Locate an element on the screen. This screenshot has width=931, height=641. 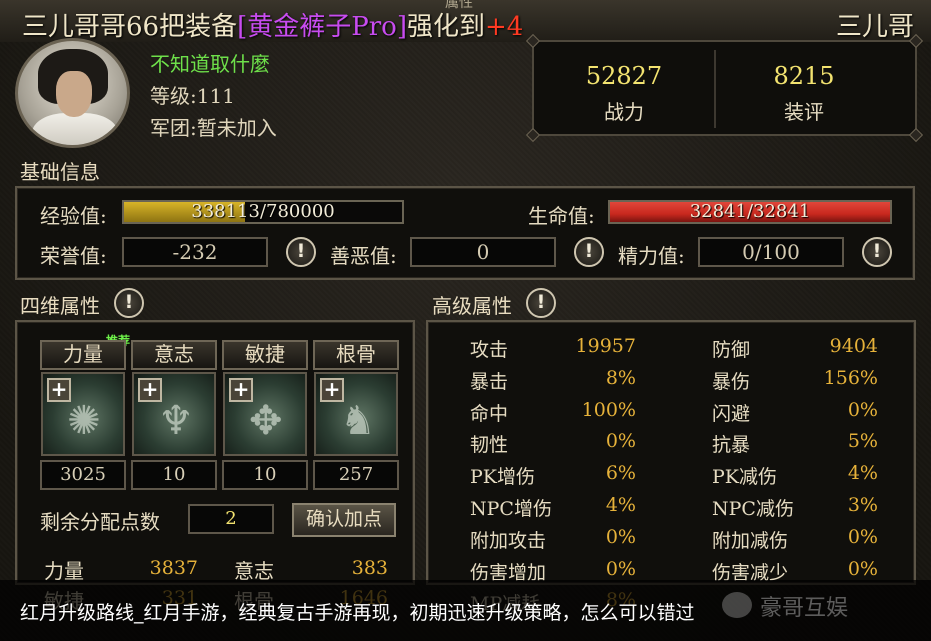
advanced-stat-value: 9404 is located at coordinates (853, 346).